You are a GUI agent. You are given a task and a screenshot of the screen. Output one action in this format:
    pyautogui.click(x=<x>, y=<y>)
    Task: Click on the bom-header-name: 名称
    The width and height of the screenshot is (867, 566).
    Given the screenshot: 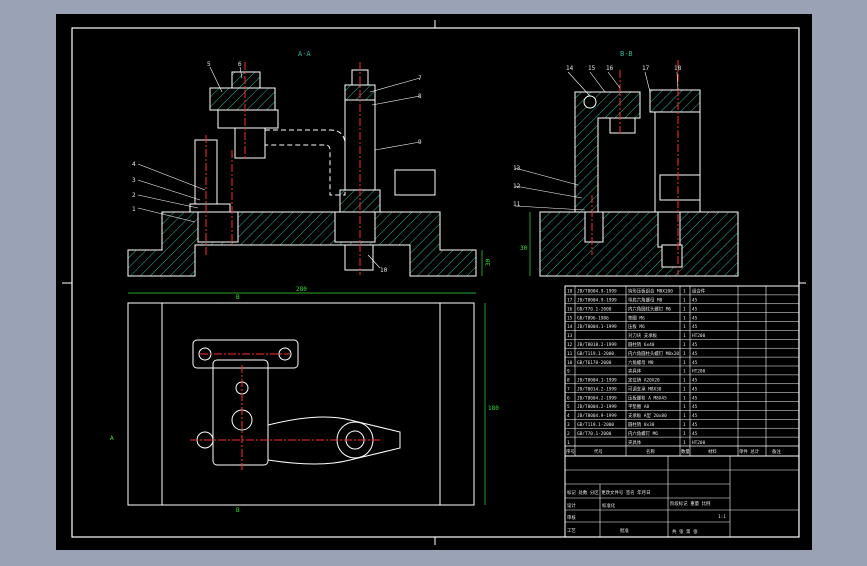 What is the action you would take?
    pyautogui.click(x=650, y=451)
    